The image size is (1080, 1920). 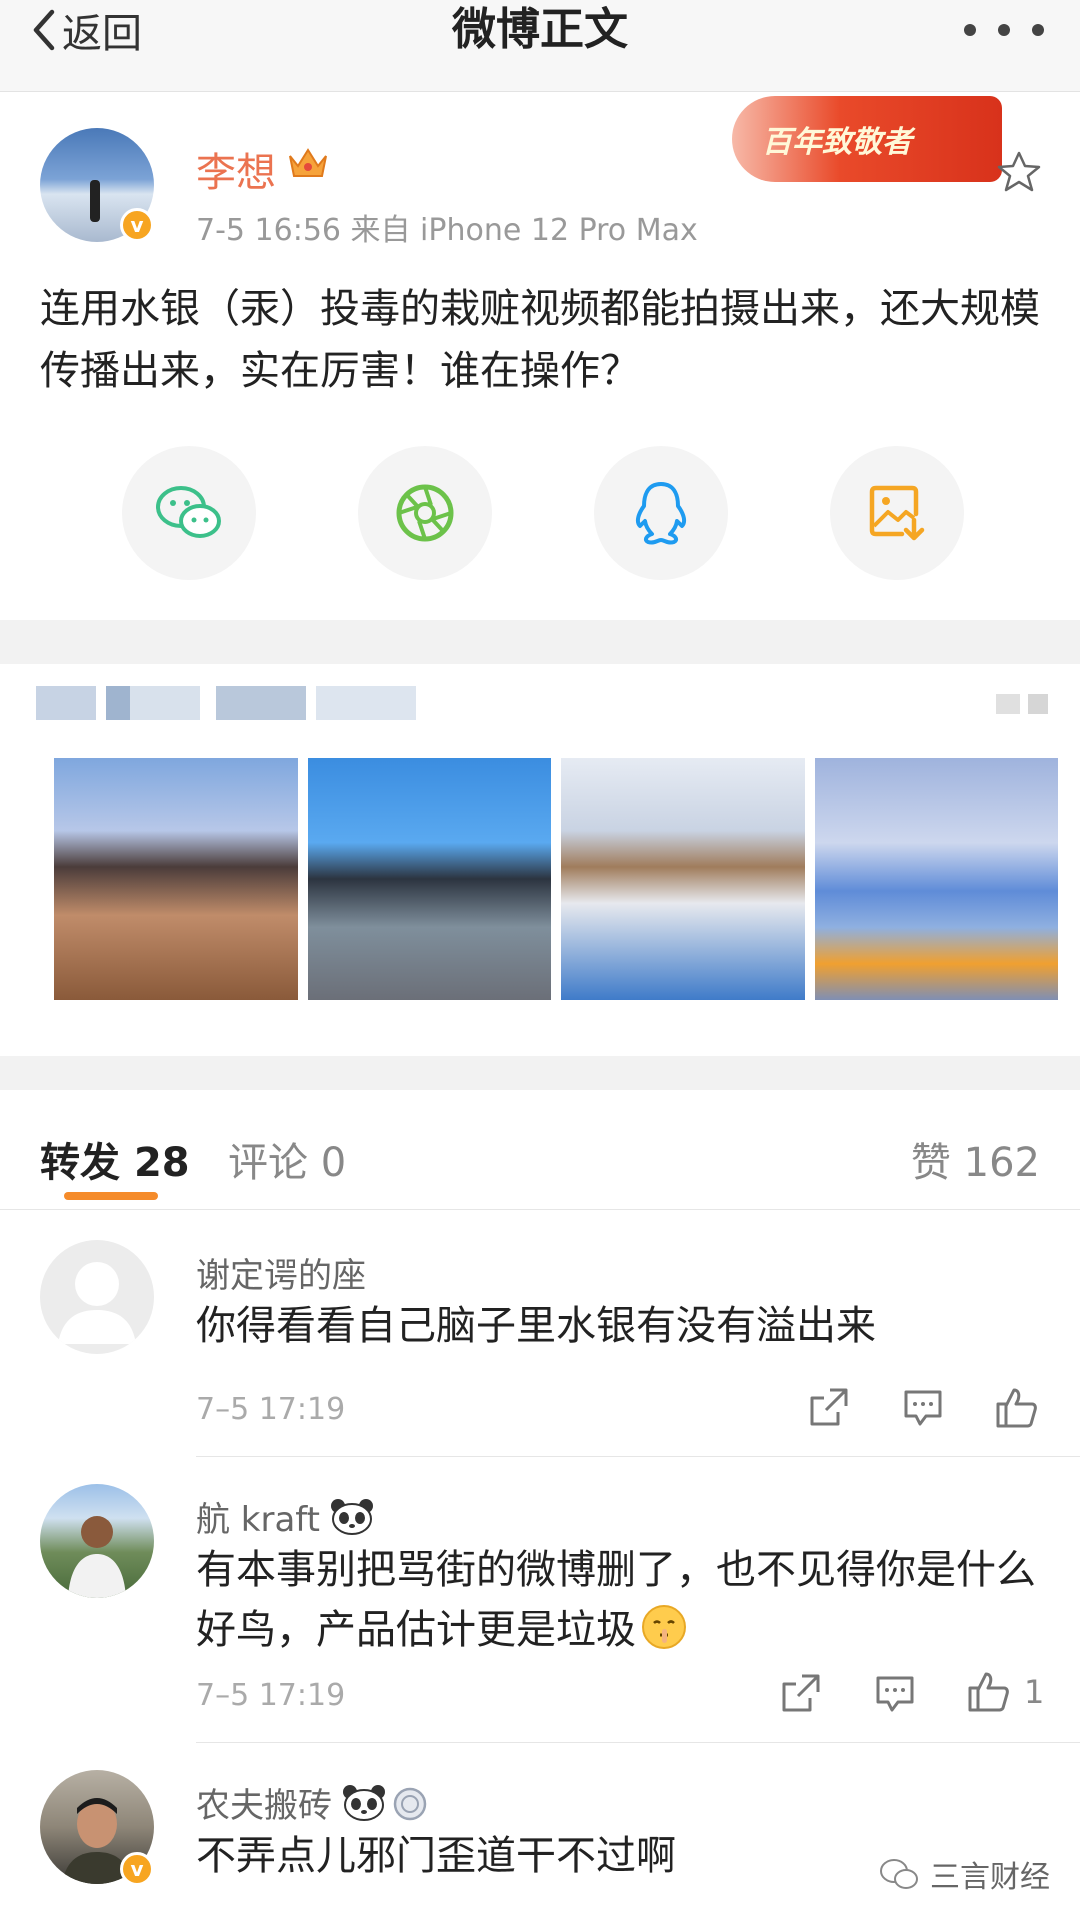 What do you see at coordinates (540, 29) in the screenshot?
I see `page-title: 微博正文` at bounding box center [540, 29].